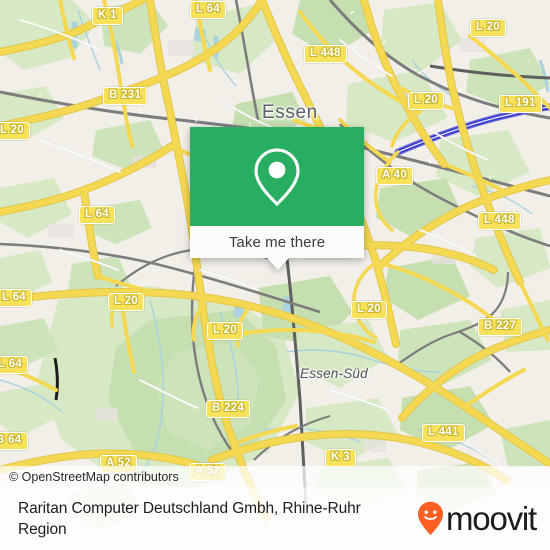 The image size is (550, 550). Describe the element at coordinates (275, 476) in the screenshot. I see `map-attribution: © OpenStreetMap contributors` at that location.